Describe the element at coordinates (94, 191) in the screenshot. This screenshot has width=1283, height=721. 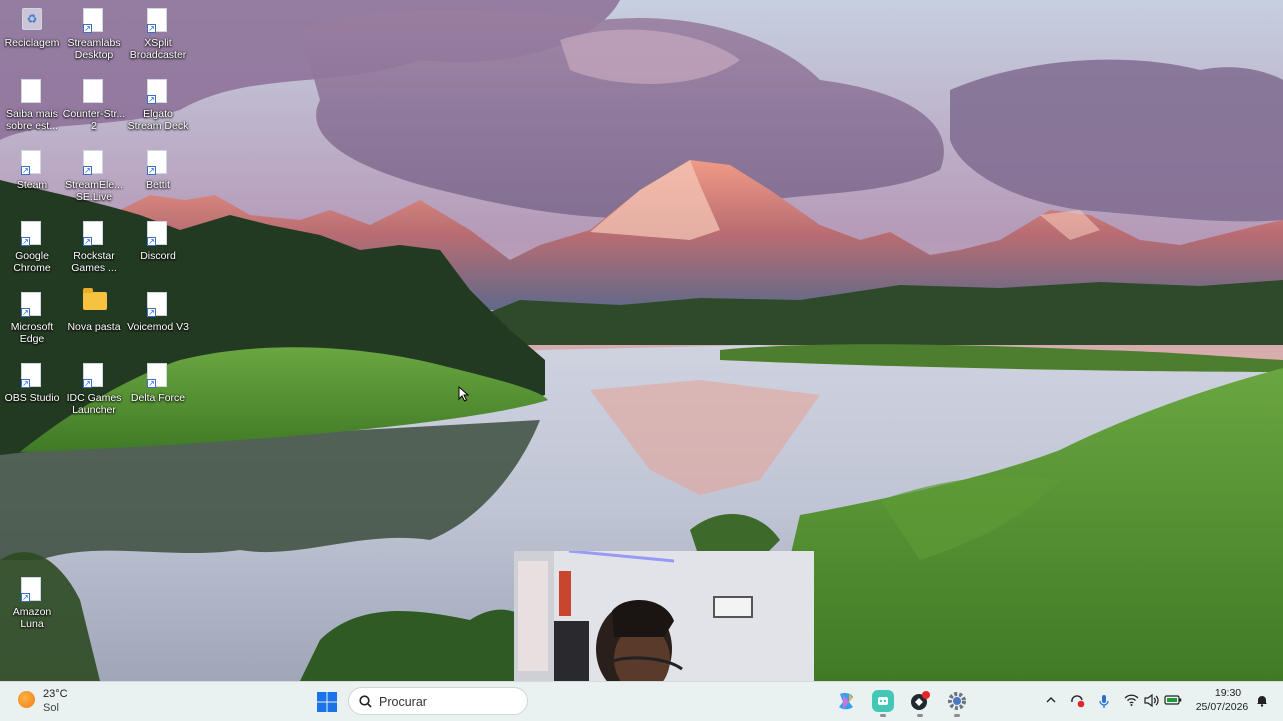
I see `desktop-icon-label: StreamEle... SE.Live` at that location.